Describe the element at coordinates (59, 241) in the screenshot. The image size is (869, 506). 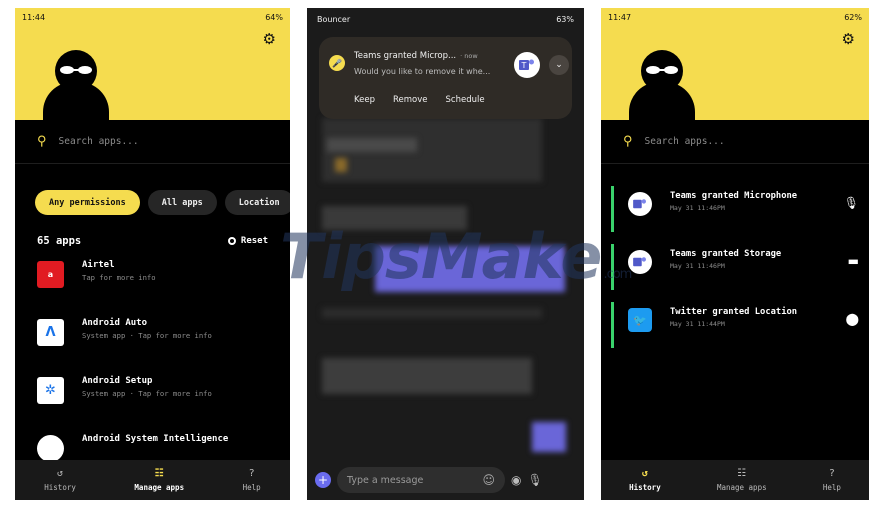
I see `app-count: 65 apps` at that location.